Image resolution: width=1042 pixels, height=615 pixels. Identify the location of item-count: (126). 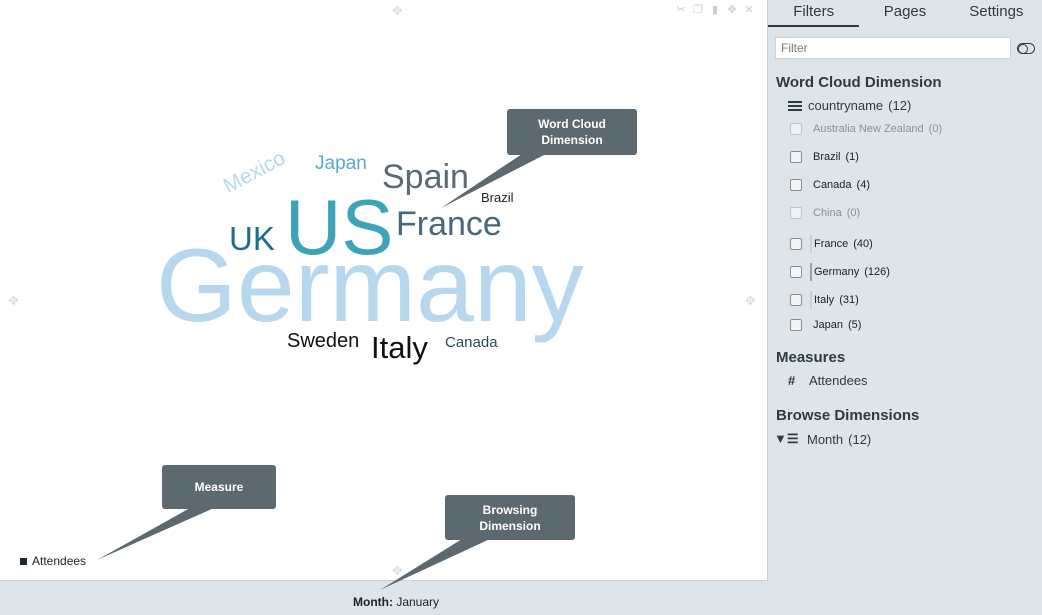
(877, 272).